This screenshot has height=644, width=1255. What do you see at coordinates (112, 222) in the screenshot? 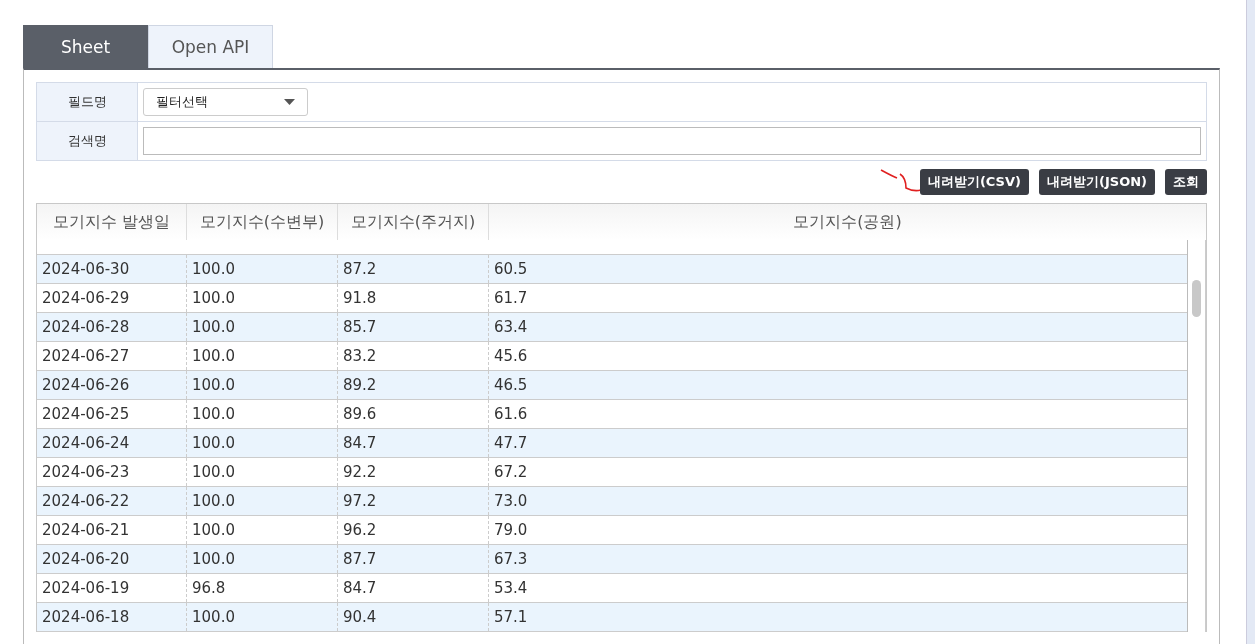
I see `column-header: 모기지수 발생일` at bounding box center [112, 222].